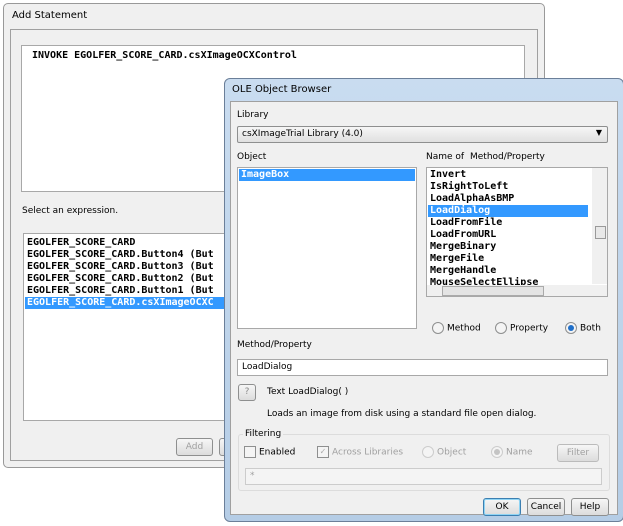  What do you see at coordinates (327, 248) in the screenshot?
I see `object-list: ImageBox` at bounding box center [327, 248].